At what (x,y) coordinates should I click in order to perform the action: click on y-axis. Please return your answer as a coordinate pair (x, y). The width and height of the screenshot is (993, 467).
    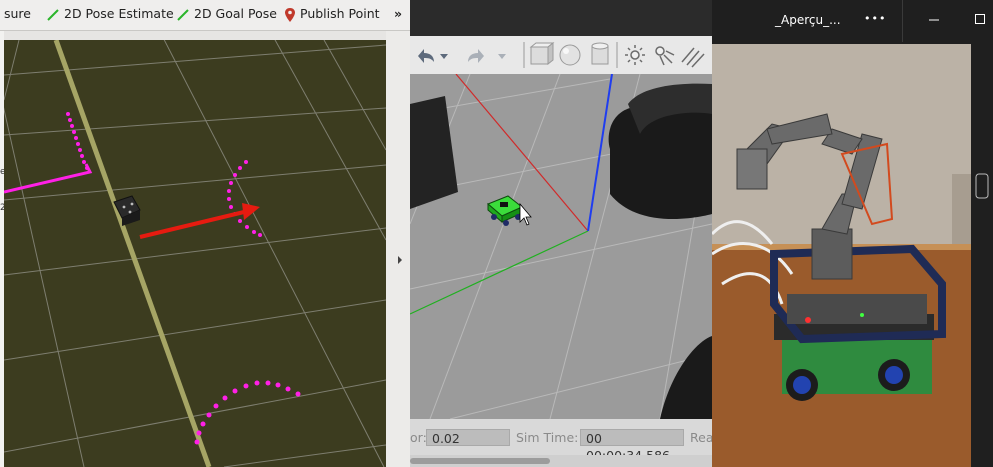
    Looking at the image, I should click on (499, 272).